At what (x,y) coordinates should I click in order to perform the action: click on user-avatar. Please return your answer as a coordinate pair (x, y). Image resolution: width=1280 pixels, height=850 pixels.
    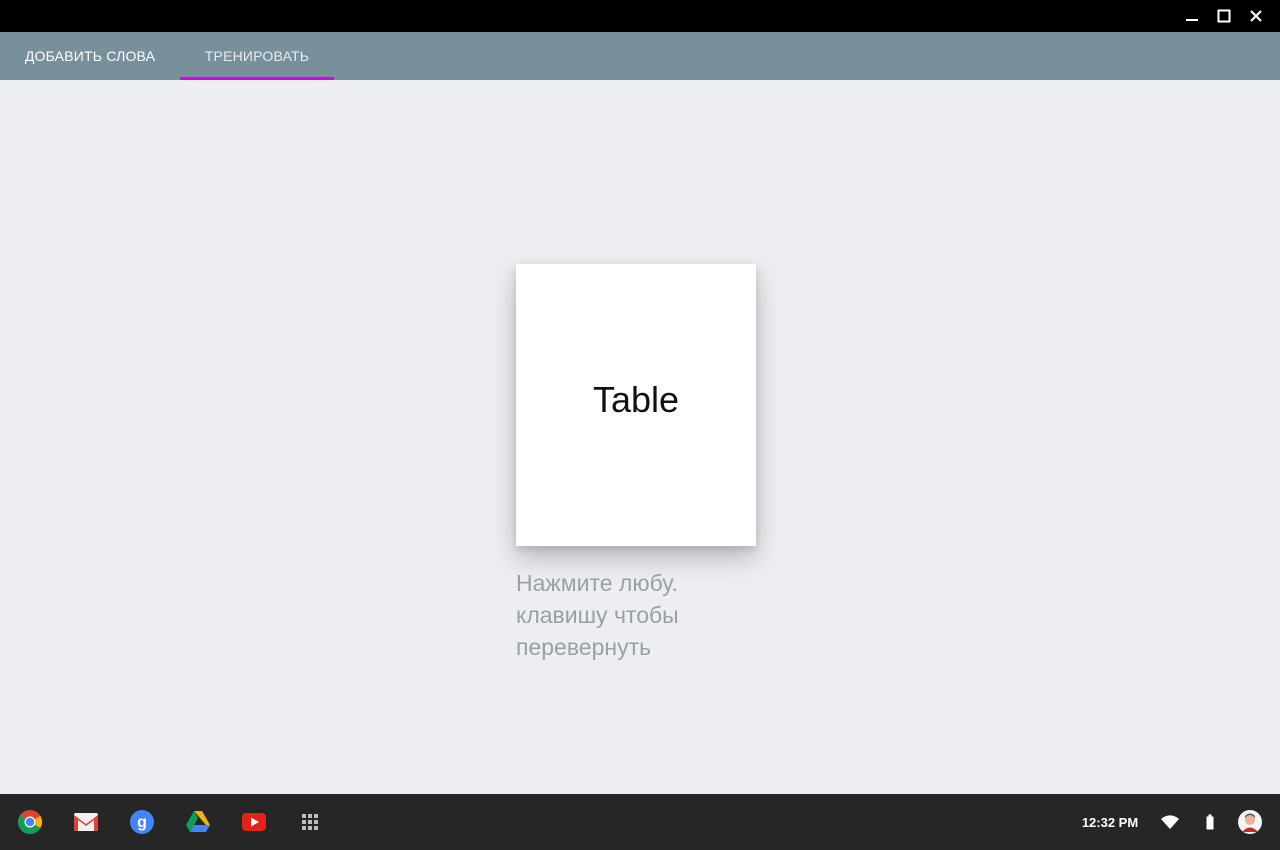
    Looking at the image, I should click on (1250, 822).